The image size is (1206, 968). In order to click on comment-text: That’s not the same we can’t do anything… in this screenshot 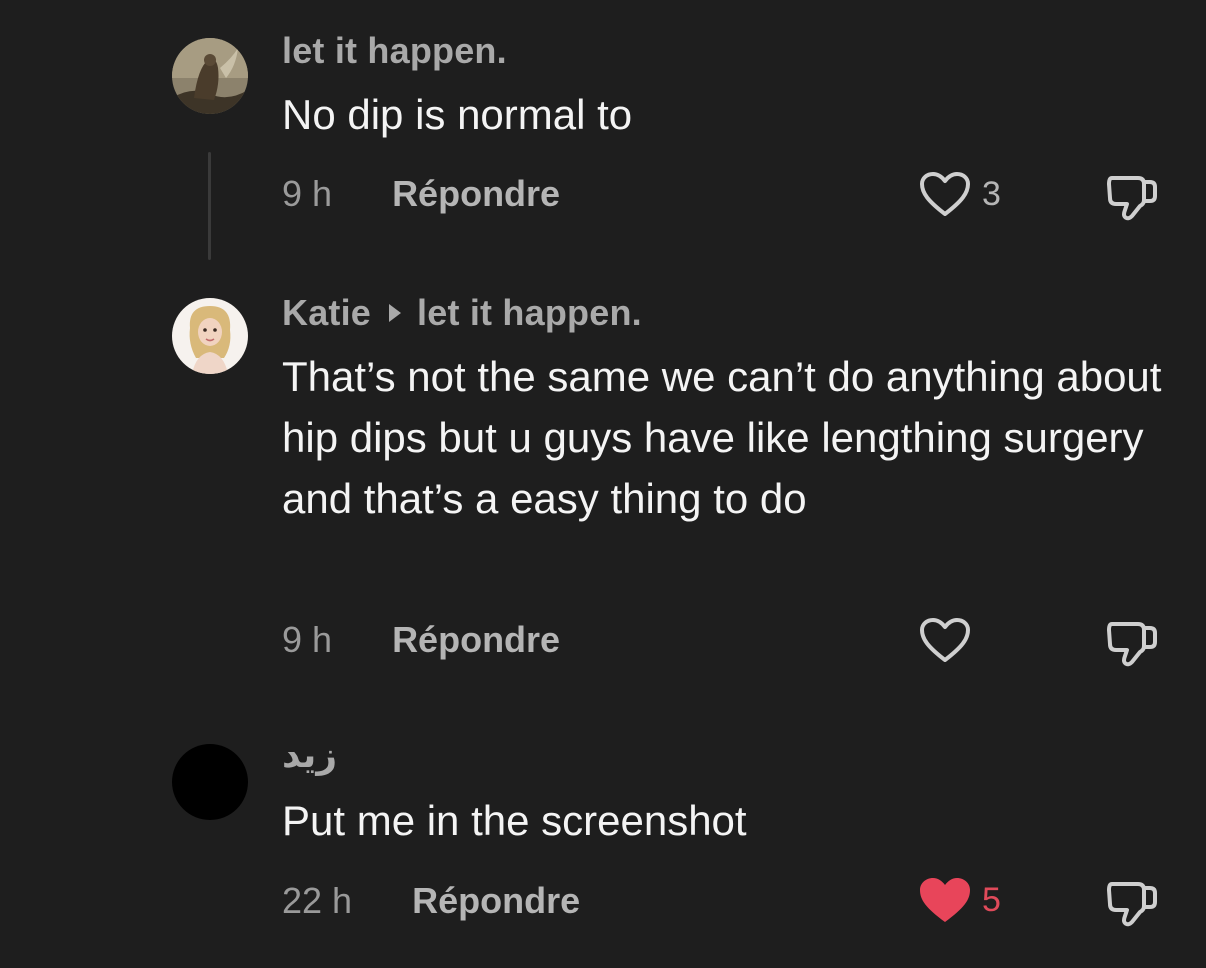, I will do `click(722, 437)`.